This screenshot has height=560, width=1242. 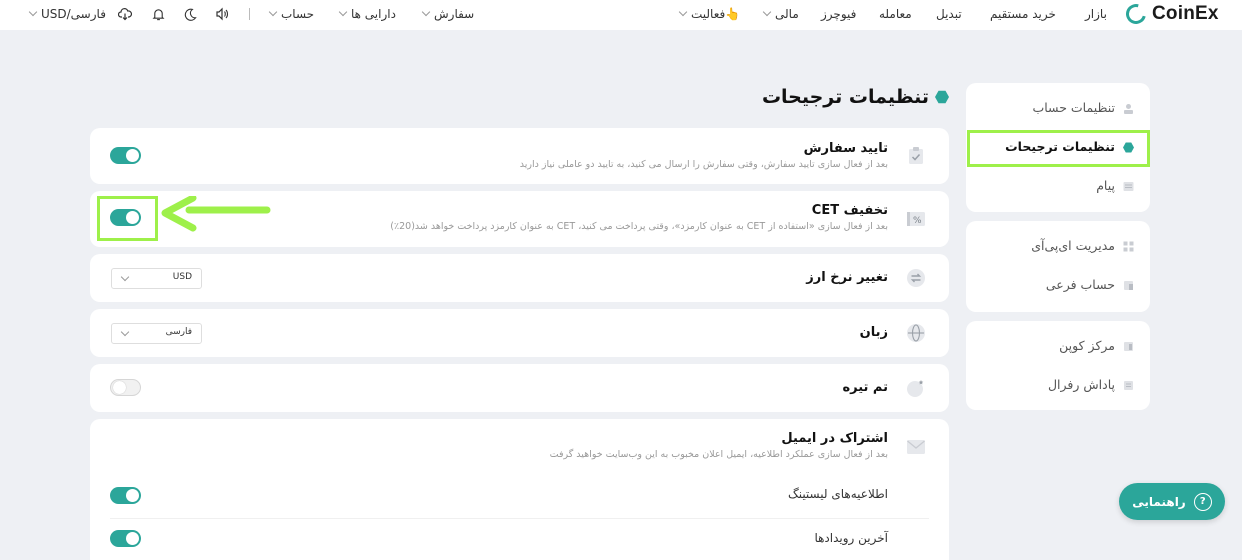 I want to click on language-currency-label: فارسی/USD, so click(x=73, y=14).